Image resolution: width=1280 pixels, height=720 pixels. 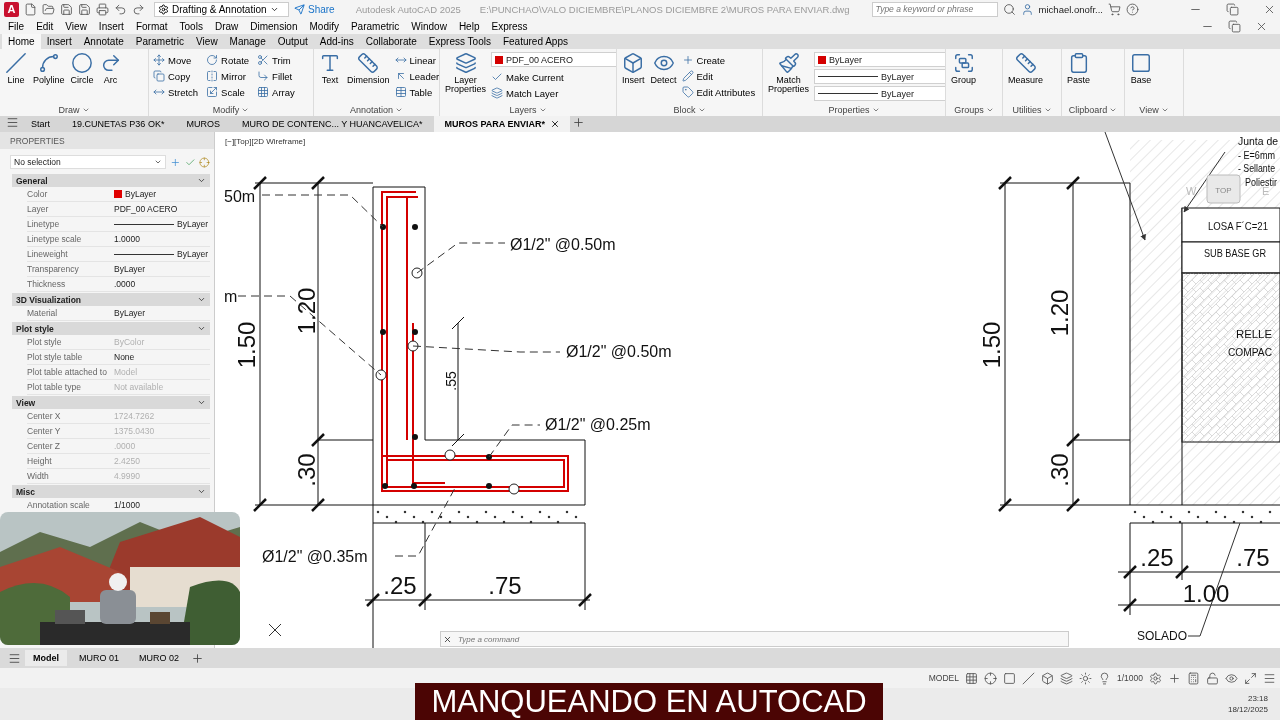 I want to click on layout-tab: MURO 02, so click(x=159, y=658).